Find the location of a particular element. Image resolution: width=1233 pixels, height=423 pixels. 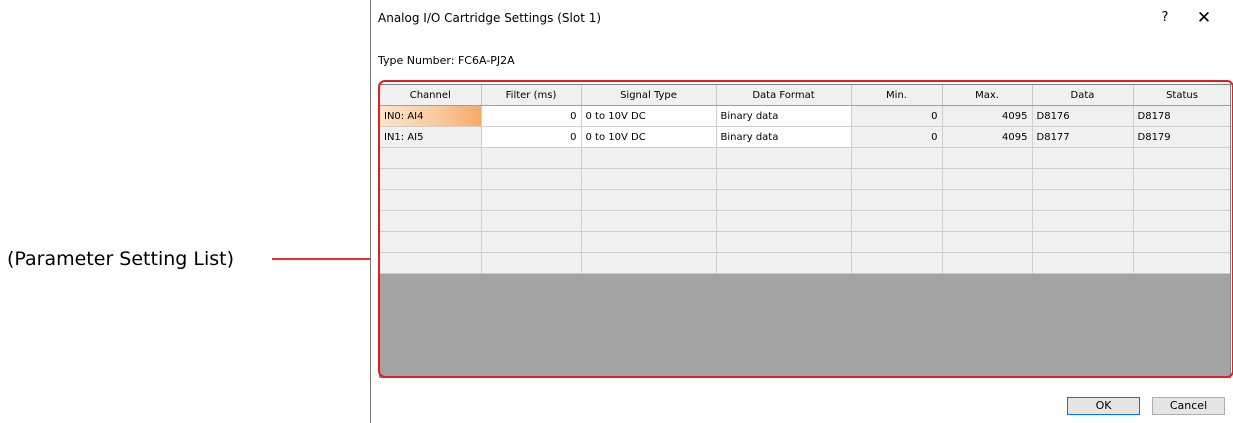

channel-cell: IN1: AI5 is located at coordinates (431, 137).